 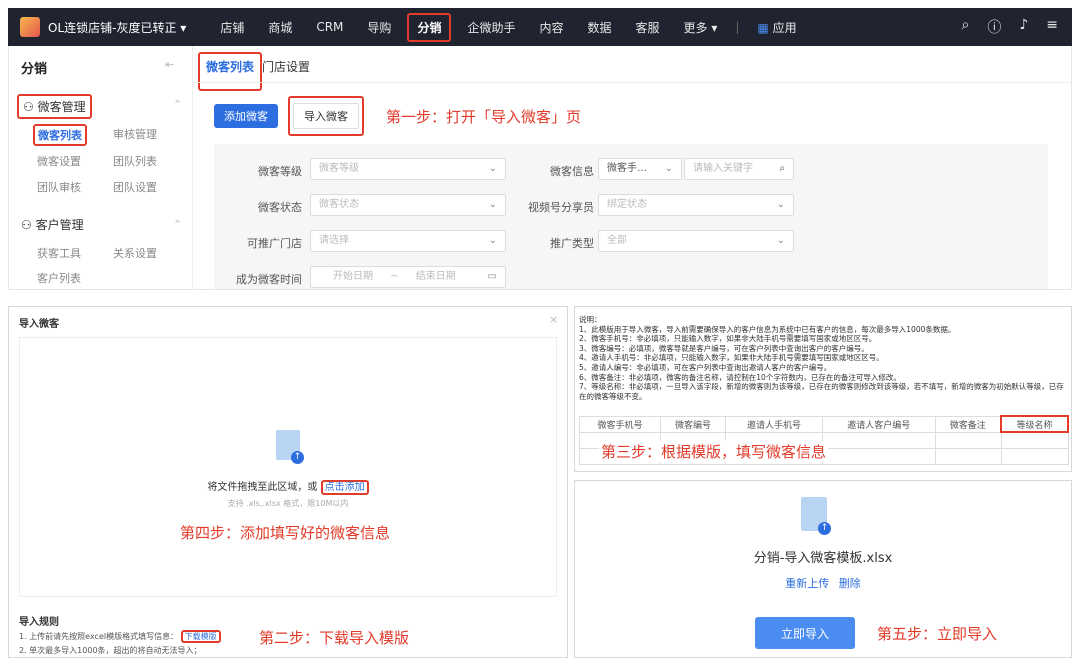 I want to click on step1-annotation: 第一步：打开「导入微客」页, so click(x=484, y=117).